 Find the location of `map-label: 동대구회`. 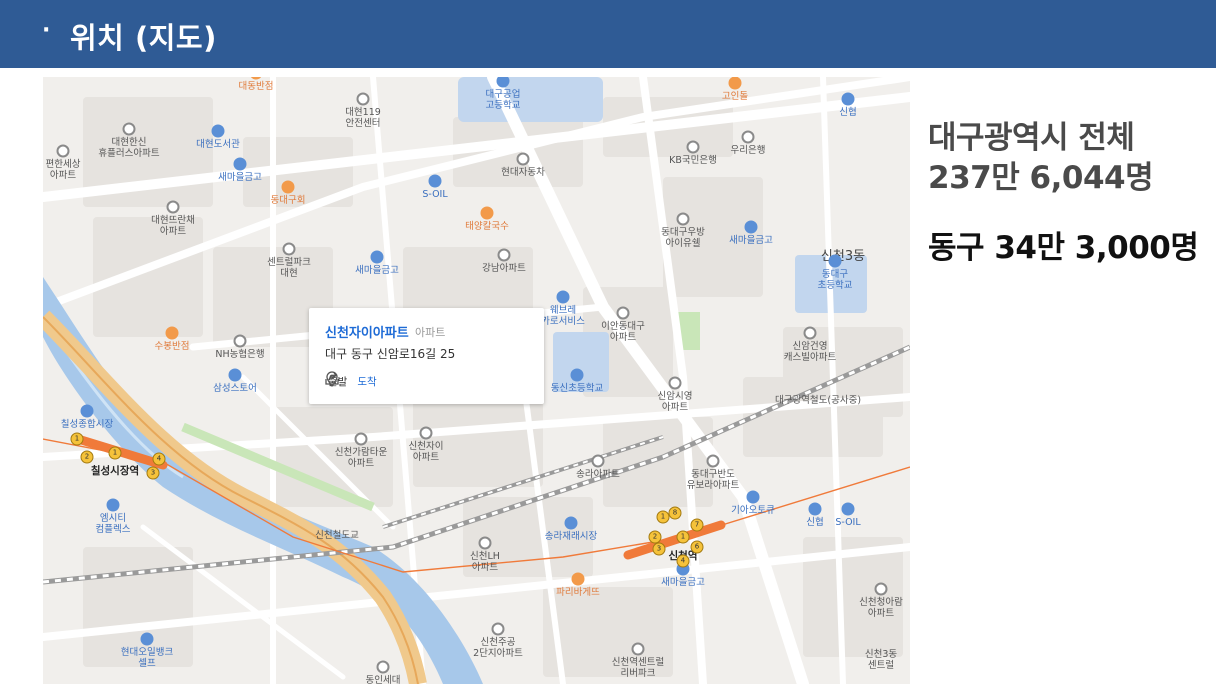

map-label: 동대구회 is located at coordinates (288, 200).